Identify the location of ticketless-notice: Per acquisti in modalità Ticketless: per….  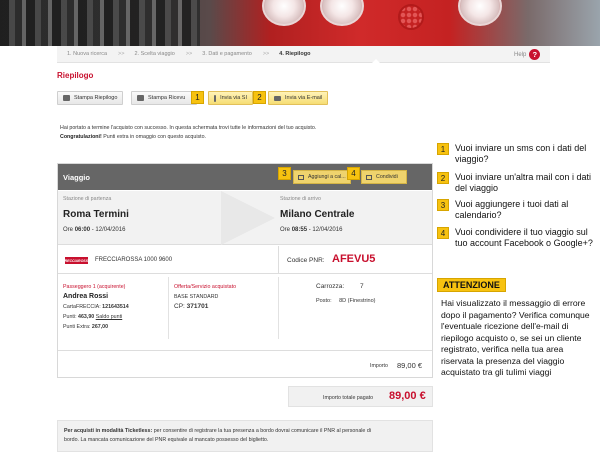
(245, 436).